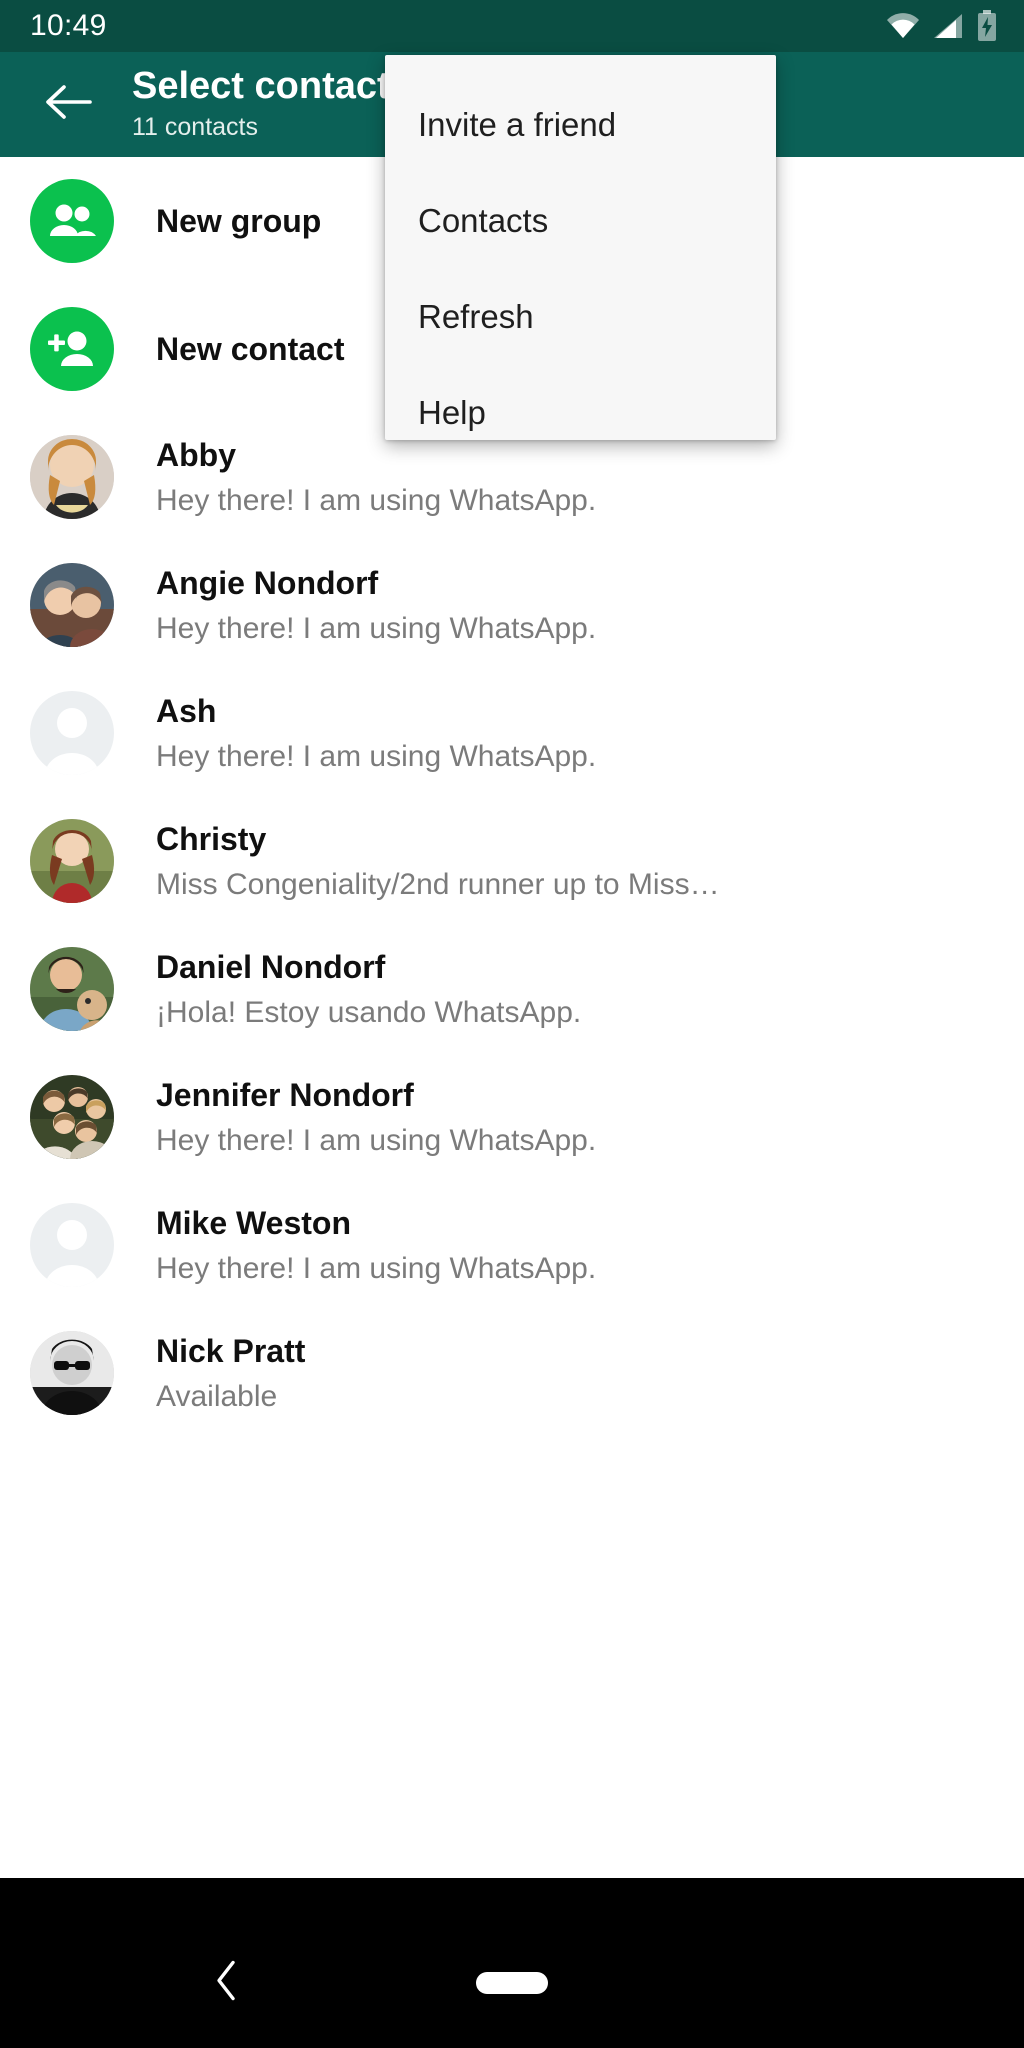 This screenshot has width=1024, height=2048. What do you see at coordinates (580, 221) in the screenshot?
I see `menu-item-contacts: Contacts` at bounding box center [580, 221].